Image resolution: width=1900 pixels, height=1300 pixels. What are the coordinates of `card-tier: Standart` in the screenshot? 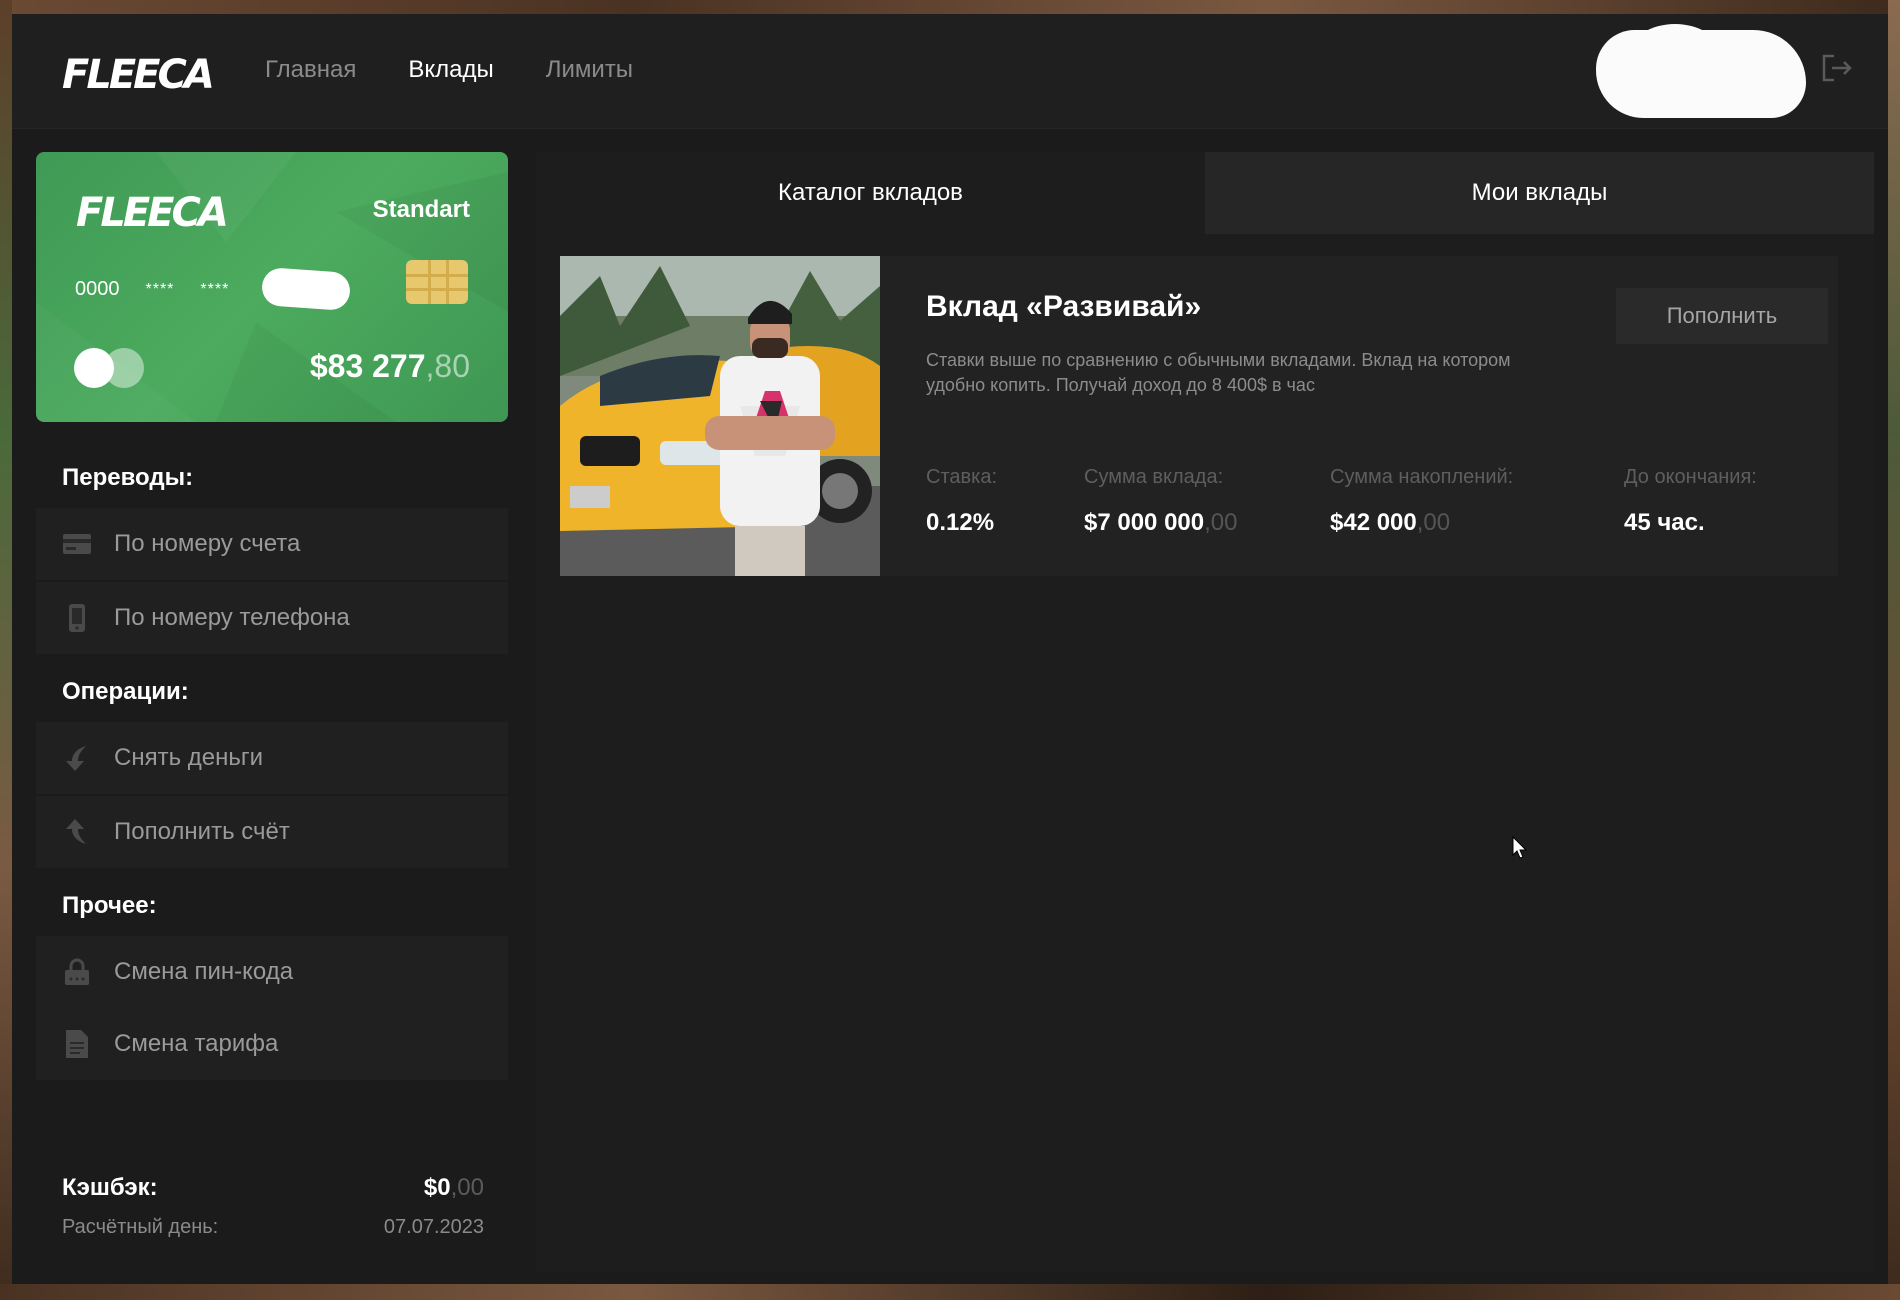 It's located at (421, 209).